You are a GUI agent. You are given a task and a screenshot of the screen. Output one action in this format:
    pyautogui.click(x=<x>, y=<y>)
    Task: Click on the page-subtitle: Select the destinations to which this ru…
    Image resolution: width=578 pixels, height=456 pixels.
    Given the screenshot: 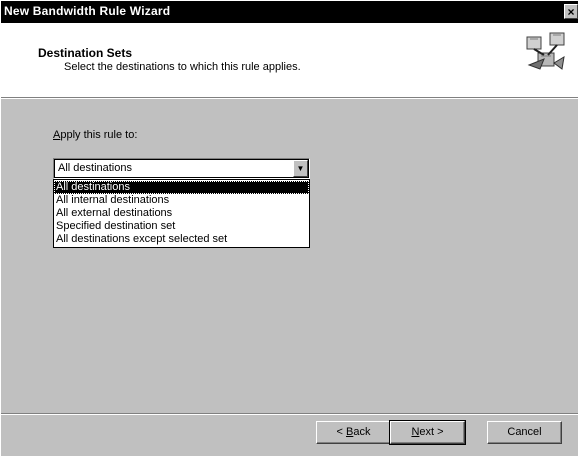 What is the action you would take?
    pyautogui.click(x=182, y=67)
    